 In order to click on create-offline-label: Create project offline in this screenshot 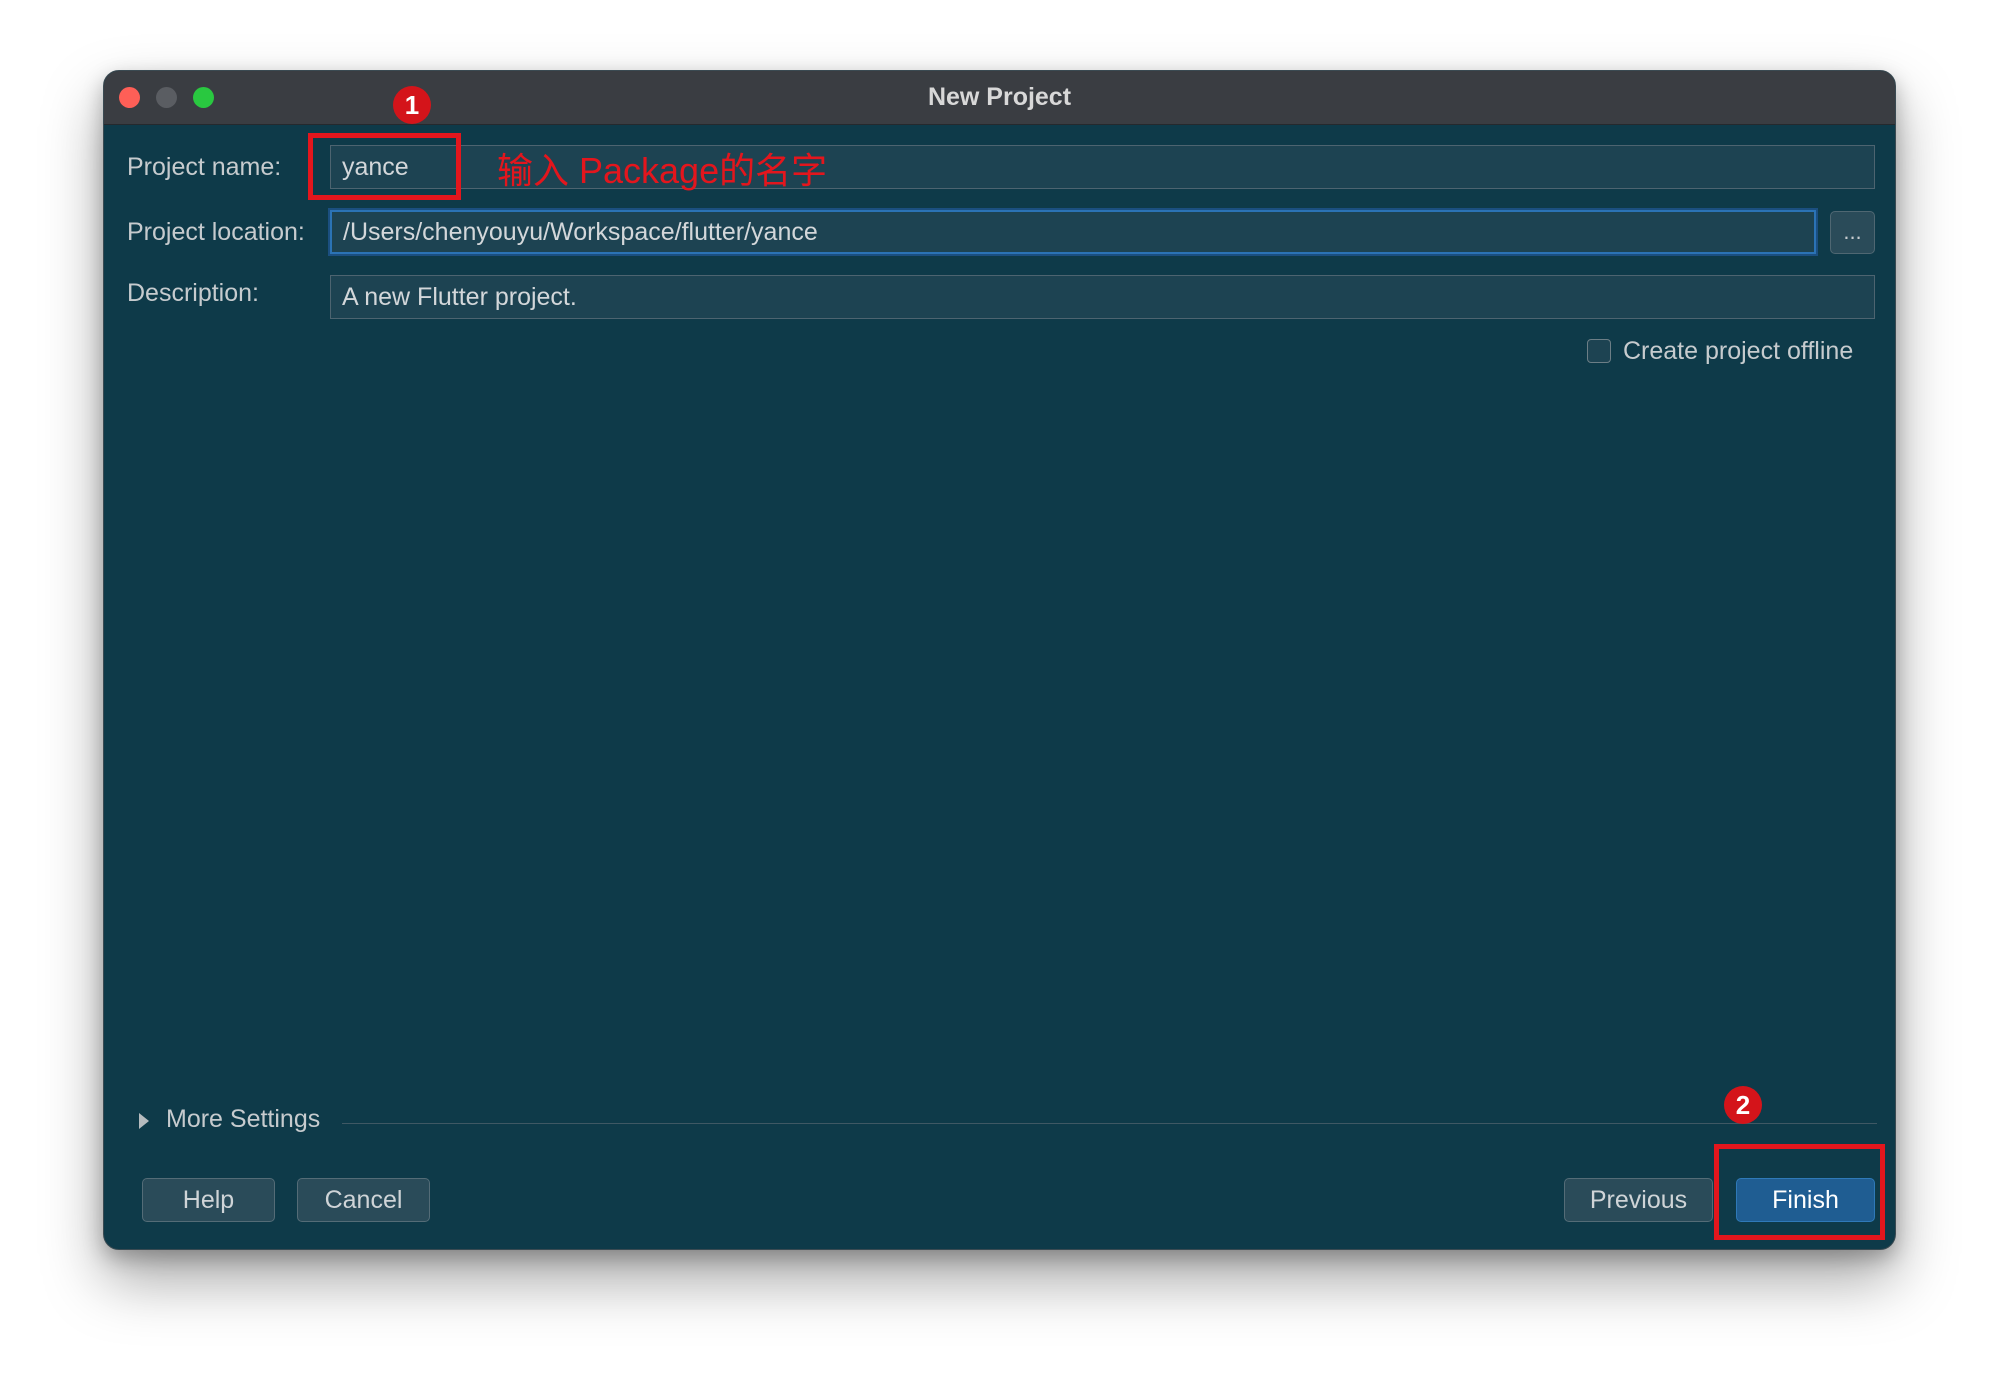, I will do `click(1738, 351)`.